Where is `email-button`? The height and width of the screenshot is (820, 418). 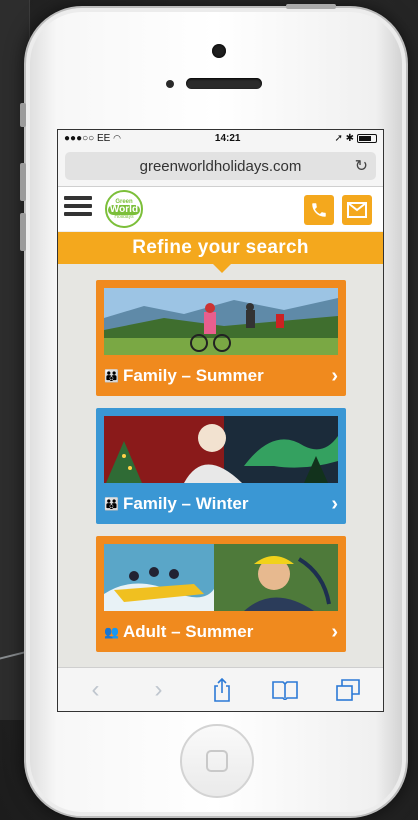
email-button is located at coordinates (357, 210).